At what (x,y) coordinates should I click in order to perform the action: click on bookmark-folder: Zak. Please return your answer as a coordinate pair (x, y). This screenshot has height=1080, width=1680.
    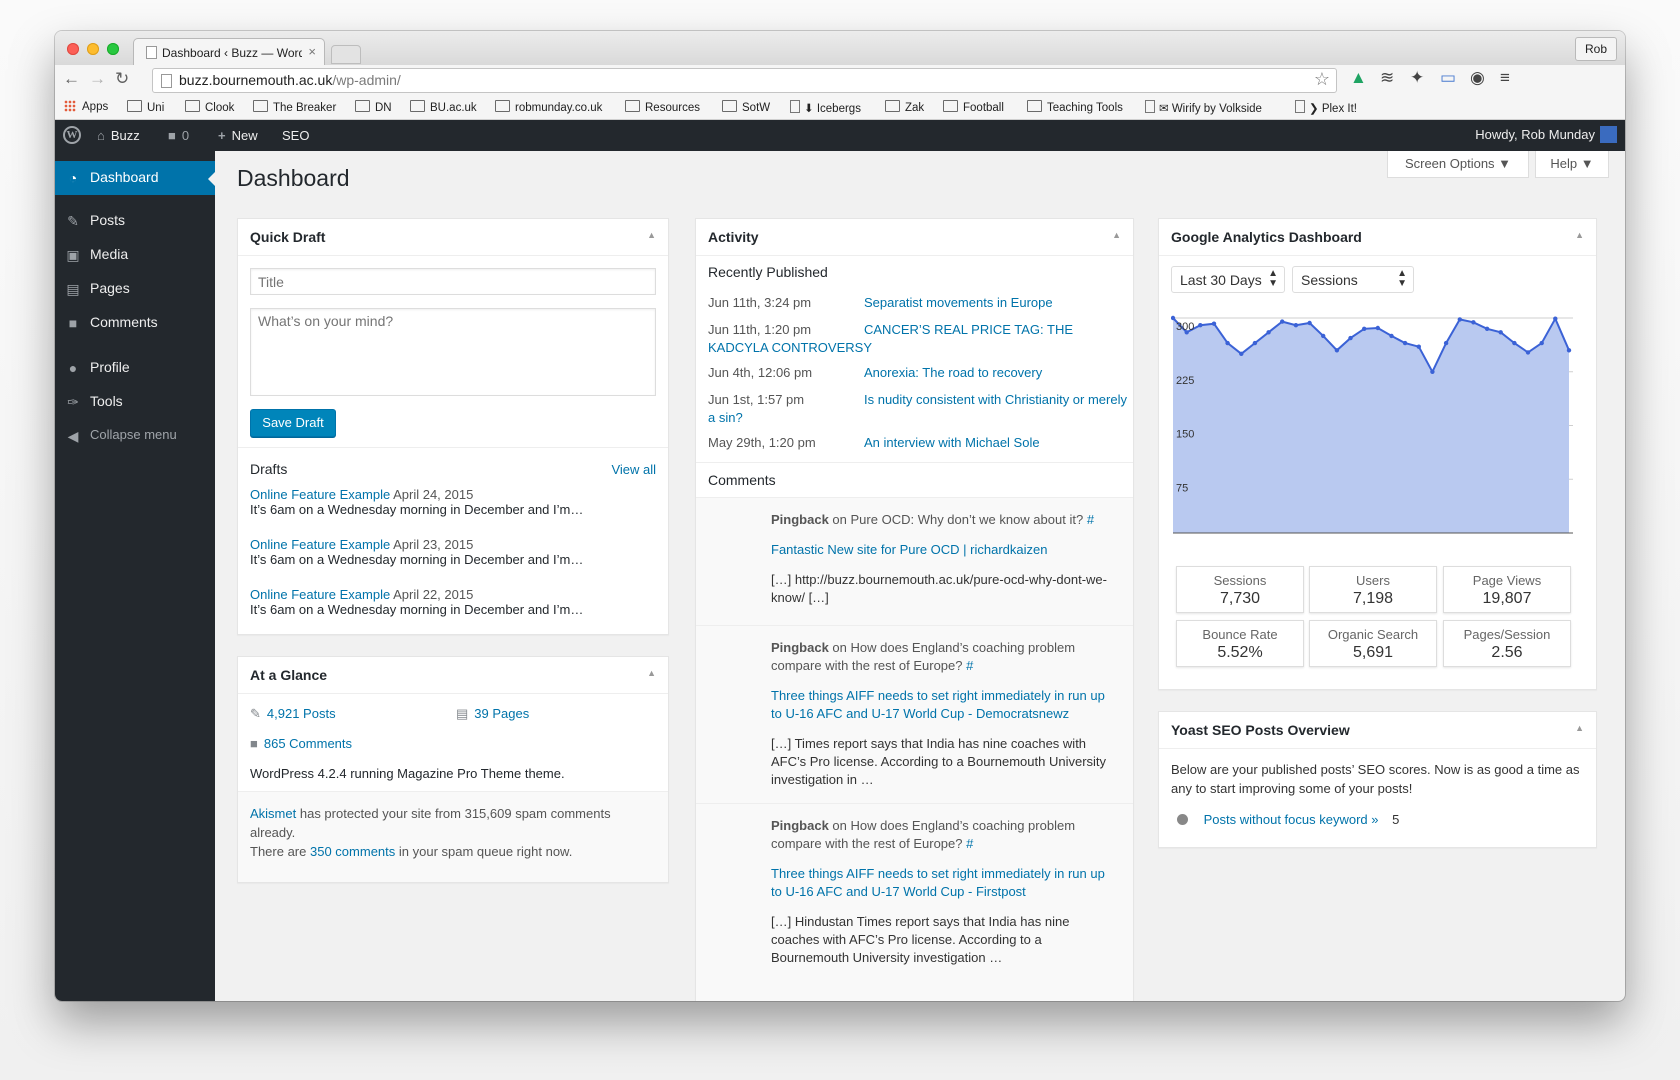
    Looking at the image, I should click on (904, 107).